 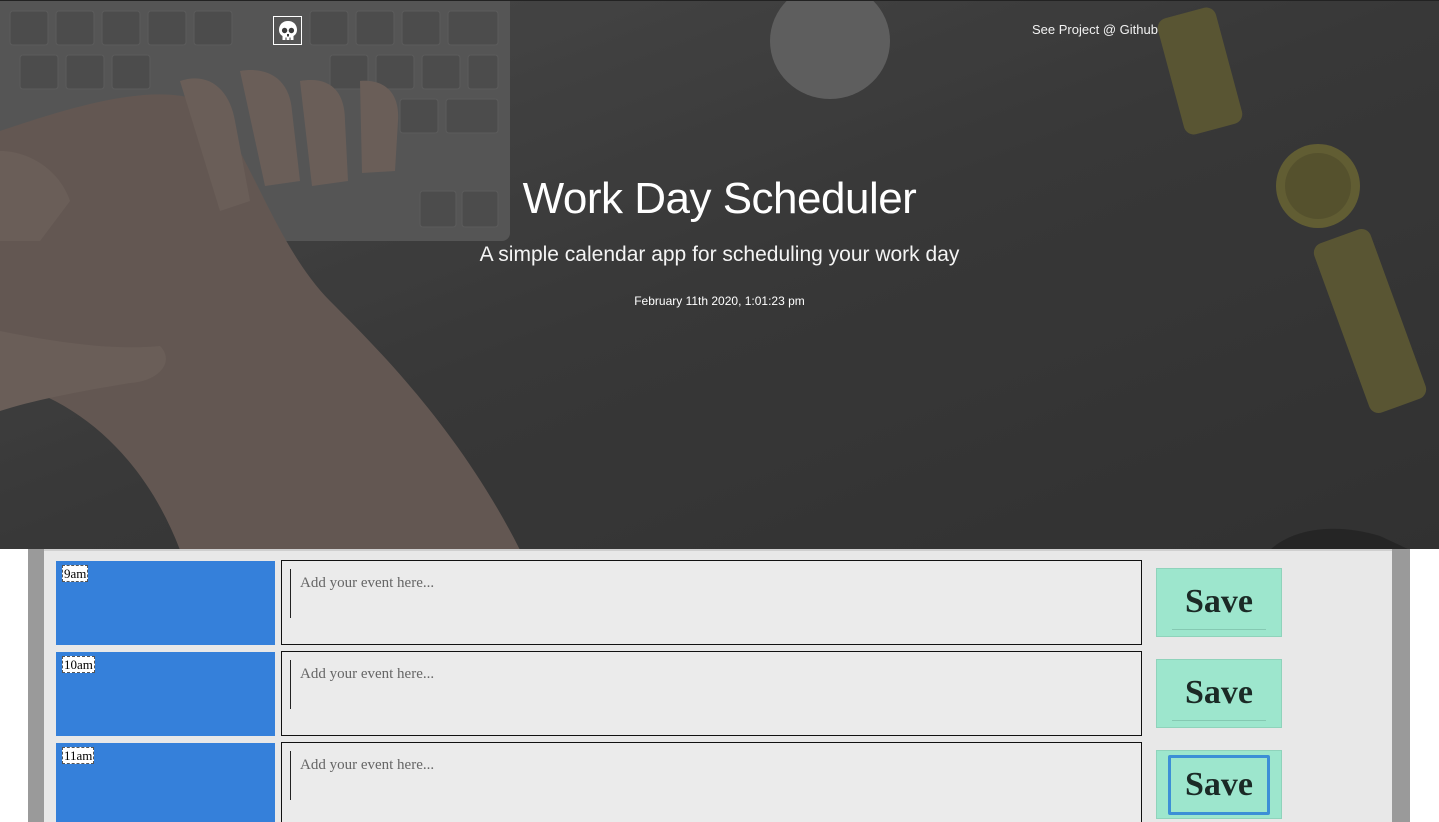 What do you see at coordinates (75, 573) in the screenshot?
I see `hour-label: 9am` at bounding box center [75, 573].